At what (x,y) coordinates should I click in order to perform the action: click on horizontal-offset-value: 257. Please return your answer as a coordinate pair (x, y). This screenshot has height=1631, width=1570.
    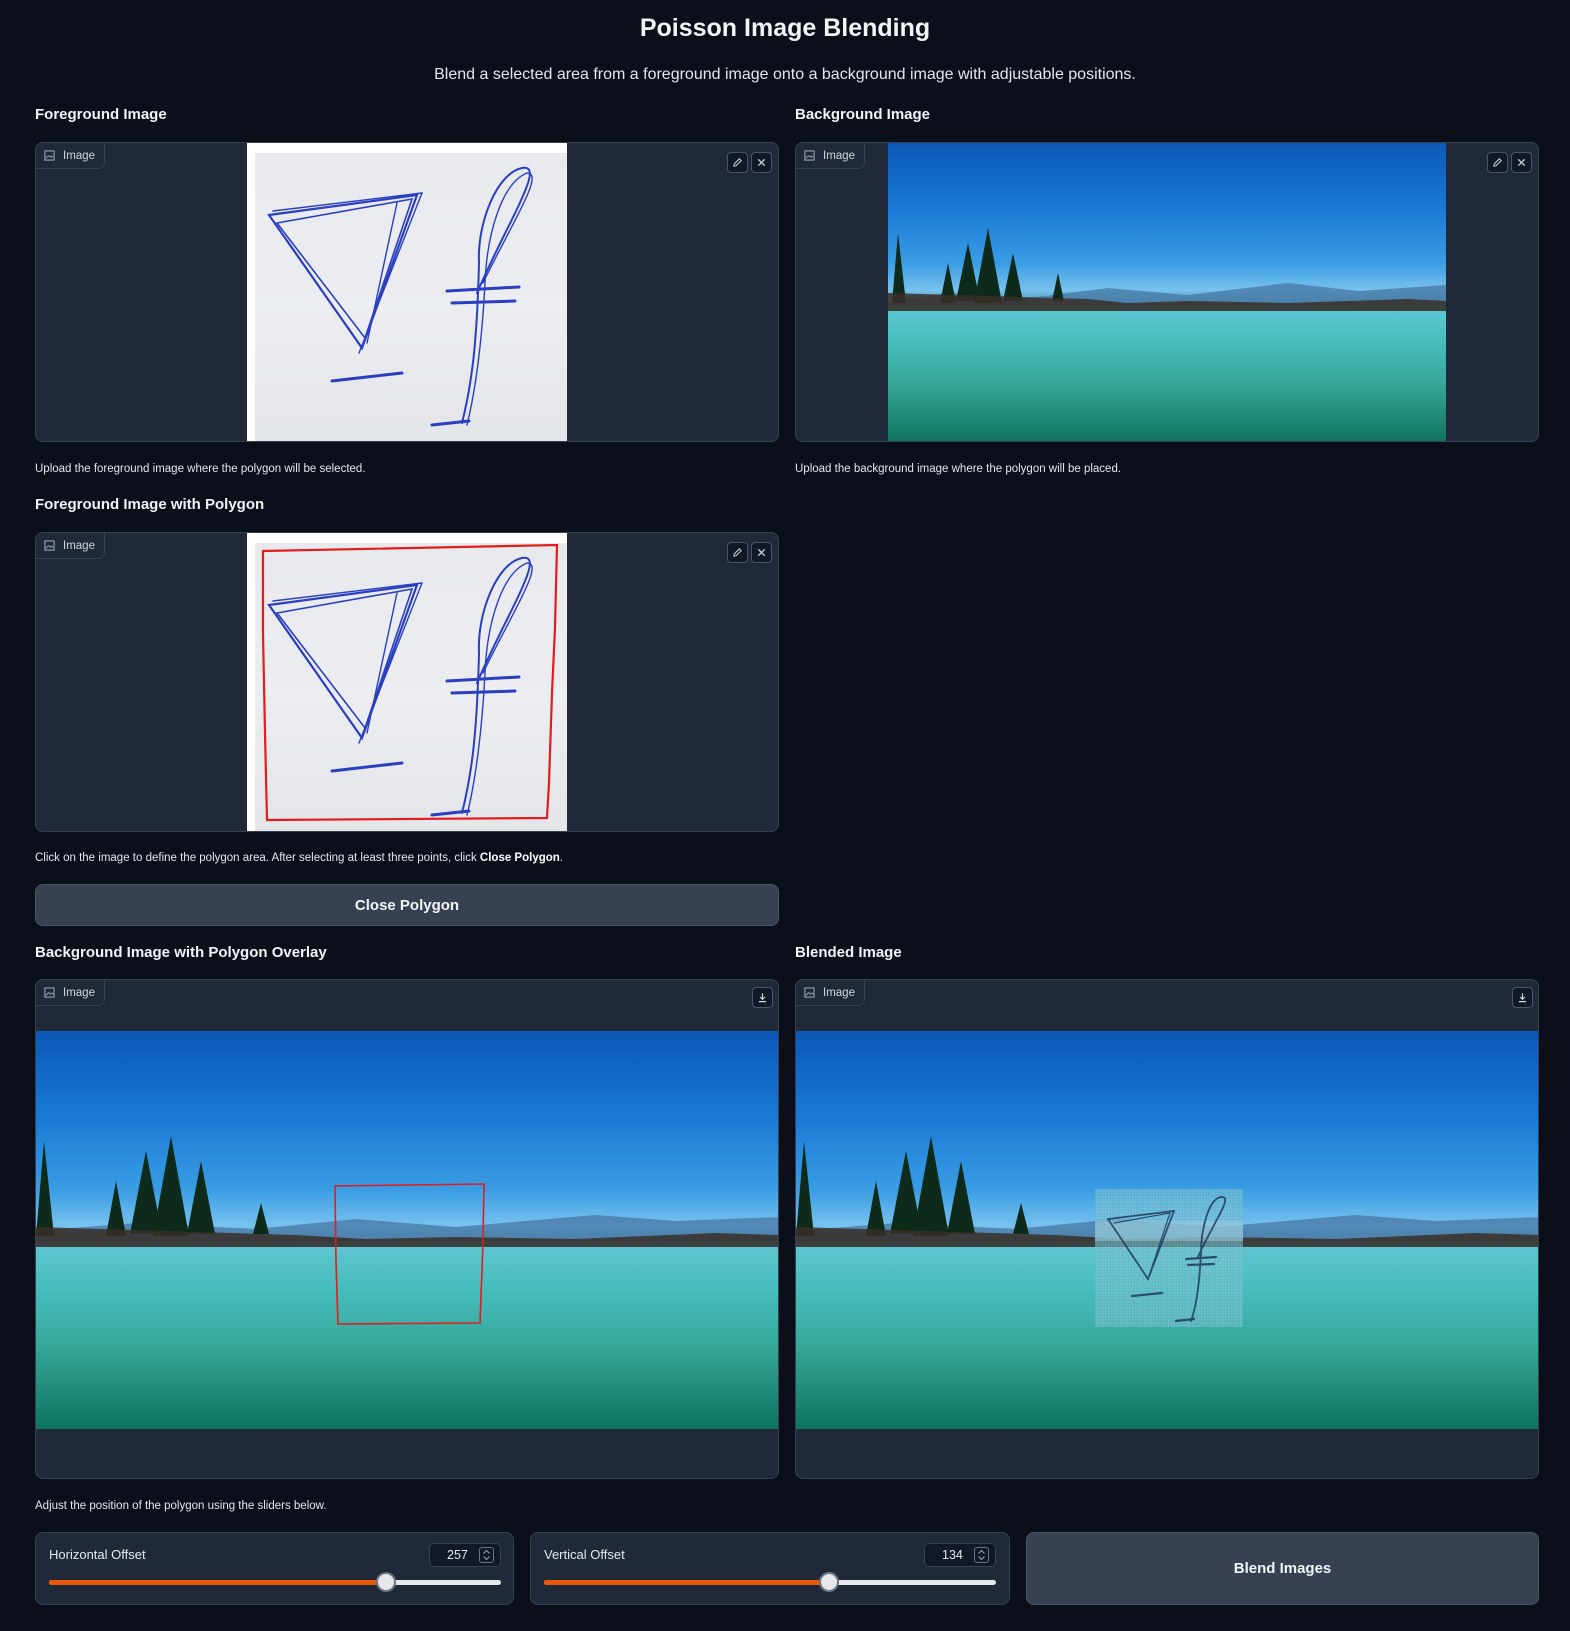
    Looking at the image, I should click on (457, 1555).